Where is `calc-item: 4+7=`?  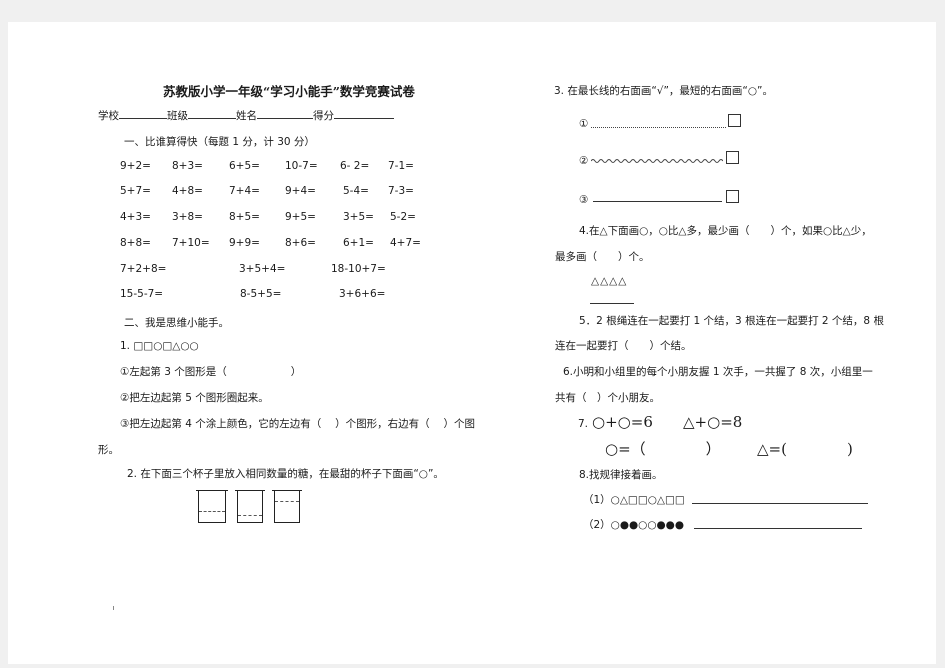
calc-item: 4+7= is located at coordinates (405, 243).